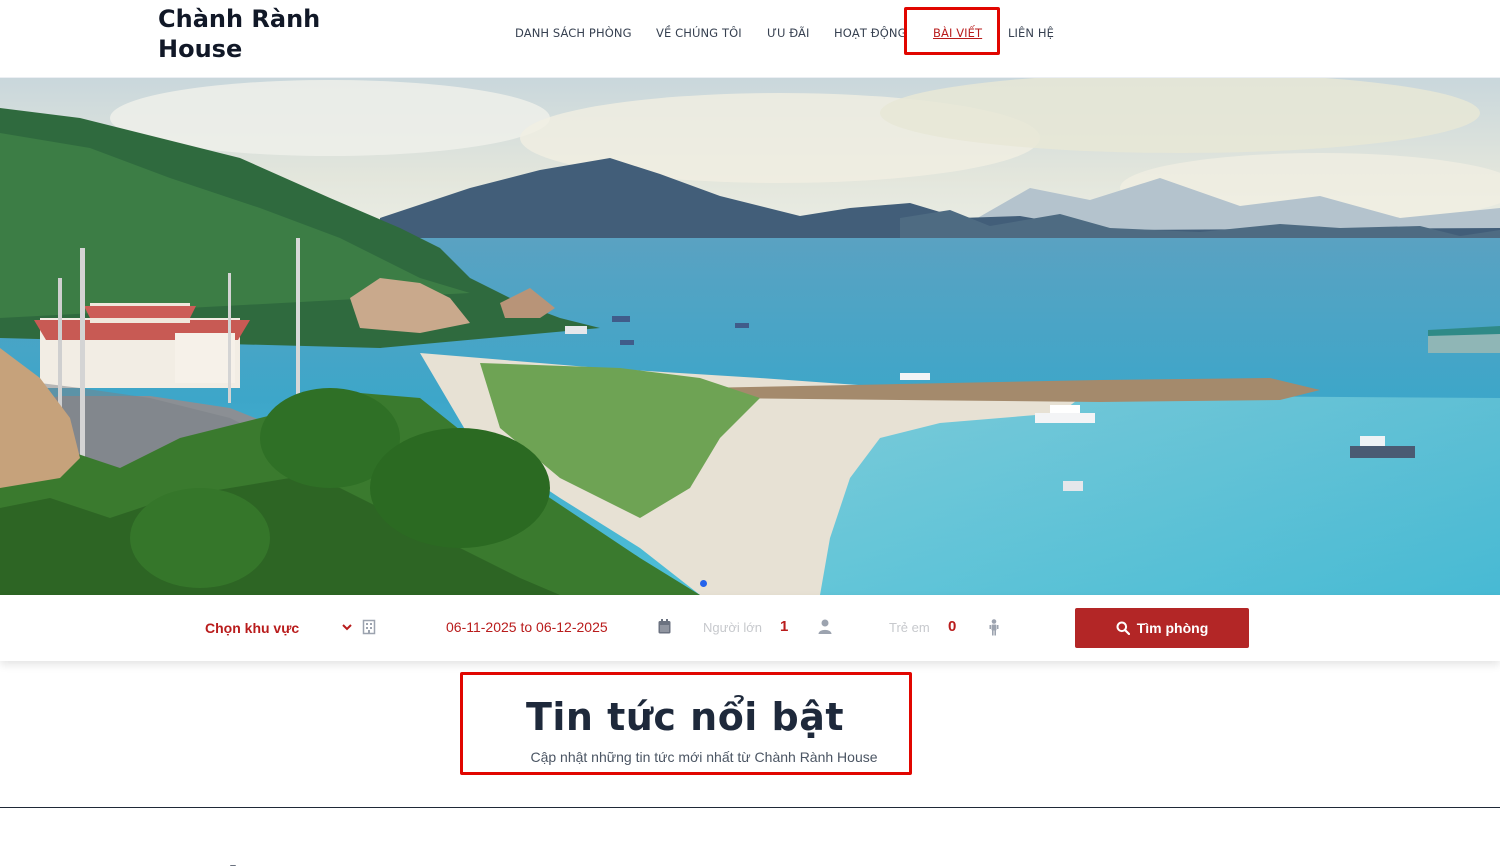 The height and width of the screenshot is (866, 1500). Describe the element at coordinates (252, 628) in the screenshot. I see `region-select: Chọn khu vực` at that location.